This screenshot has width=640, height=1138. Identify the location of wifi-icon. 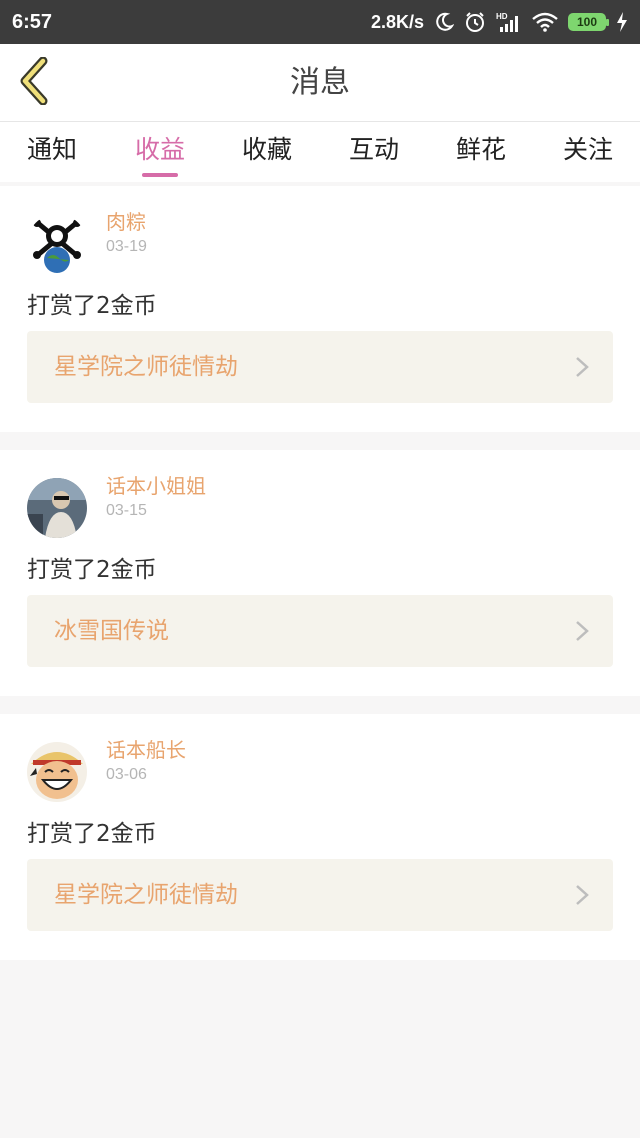
(545, 22).